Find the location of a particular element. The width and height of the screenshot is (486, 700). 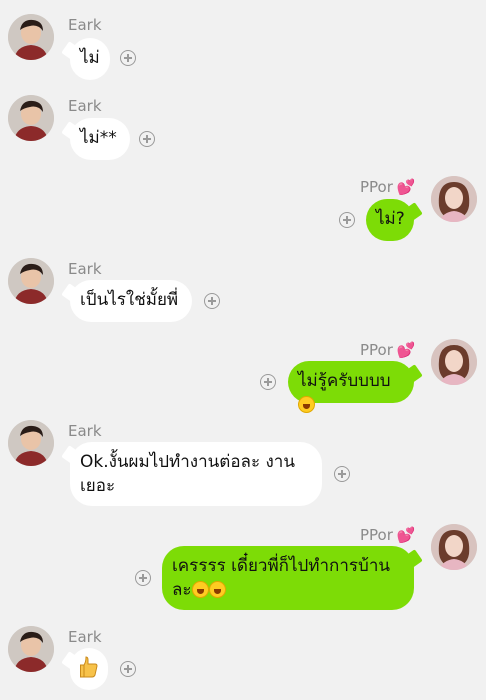

message-bubble: เครรรร เดี๋ยวพี่ก็ไปทำการบ้าน ละ is located at coordinates (288, 578).